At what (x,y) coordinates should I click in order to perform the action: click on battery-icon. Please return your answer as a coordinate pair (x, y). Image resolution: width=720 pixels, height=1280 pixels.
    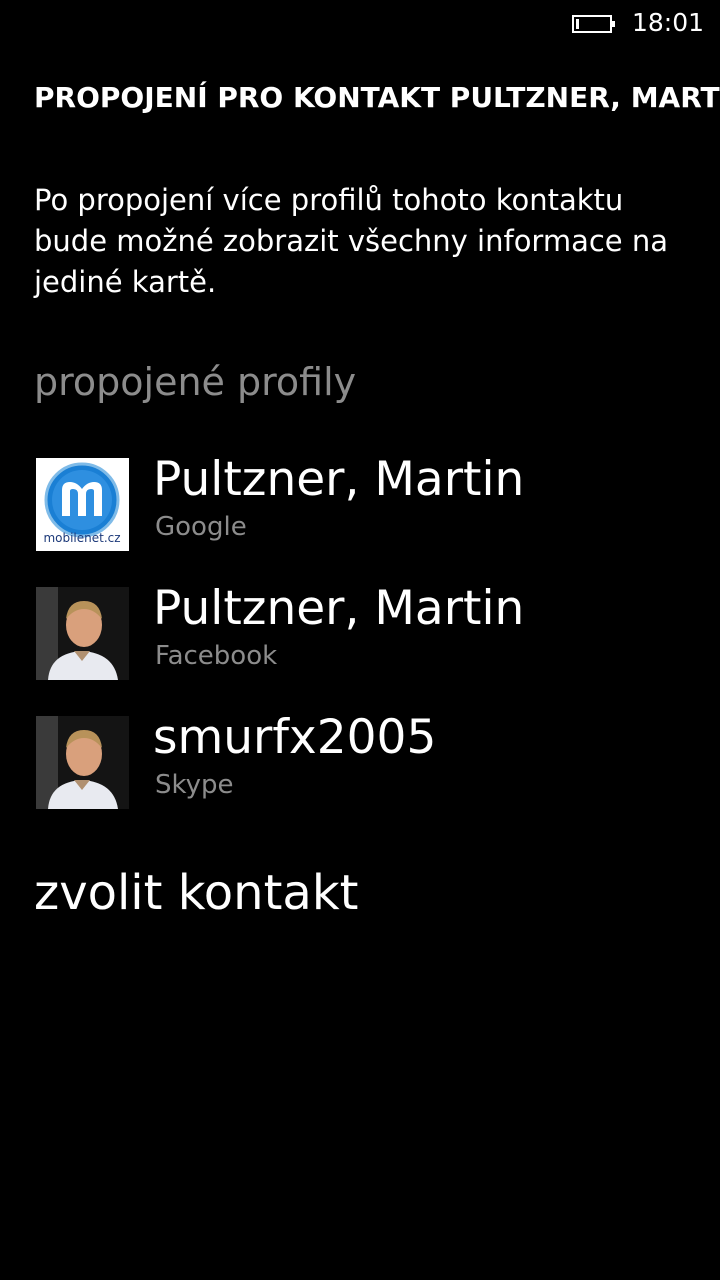
    Looking at the image, I should click on (593, 24).